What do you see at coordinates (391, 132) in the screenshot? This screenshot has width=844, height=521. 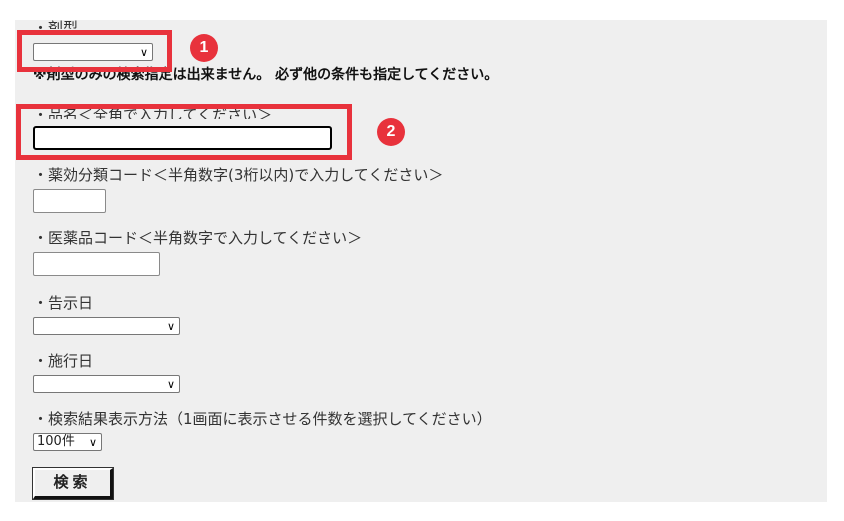 I see `step-badge-2: 2` at bounding box center [391, 132].